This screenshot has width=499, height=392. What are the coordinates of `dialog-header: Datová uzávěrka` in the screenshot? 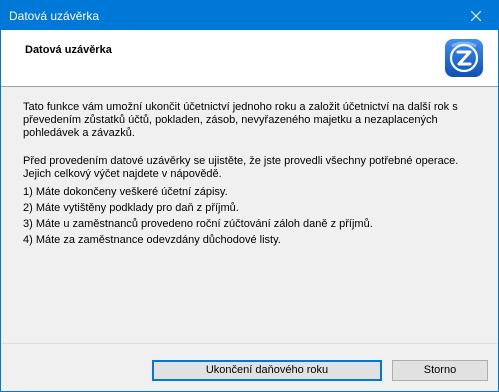 It's located at (249, 58).